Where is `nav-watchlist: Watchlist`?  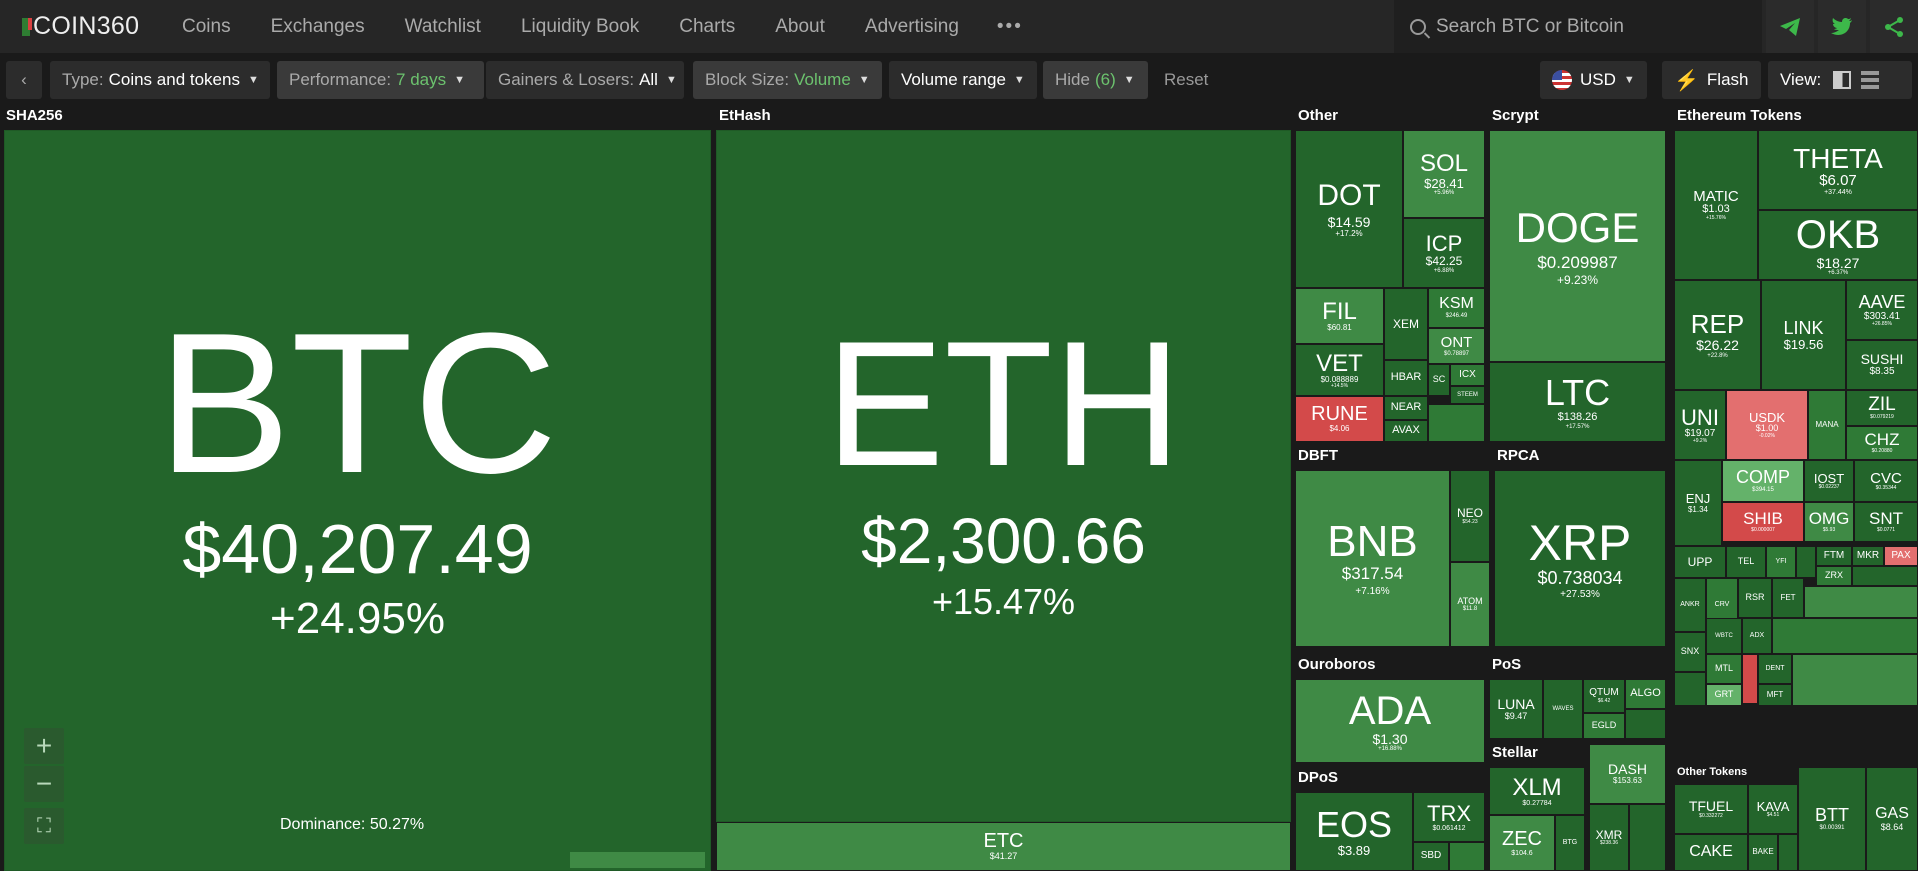
nav-watchlist: Watchlist is located at coordinates (443, 27).